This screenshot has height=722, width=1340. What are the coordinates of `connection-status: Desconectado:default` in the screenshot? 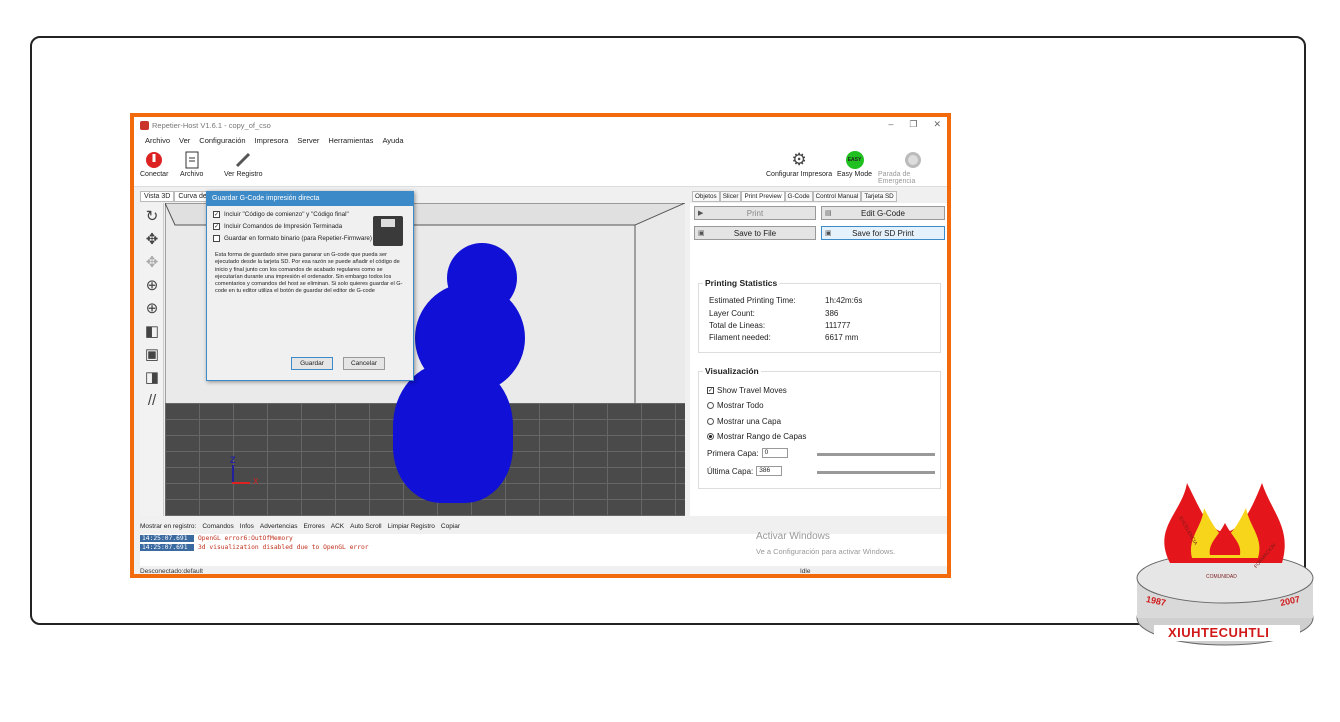 It's located at (171, 571).